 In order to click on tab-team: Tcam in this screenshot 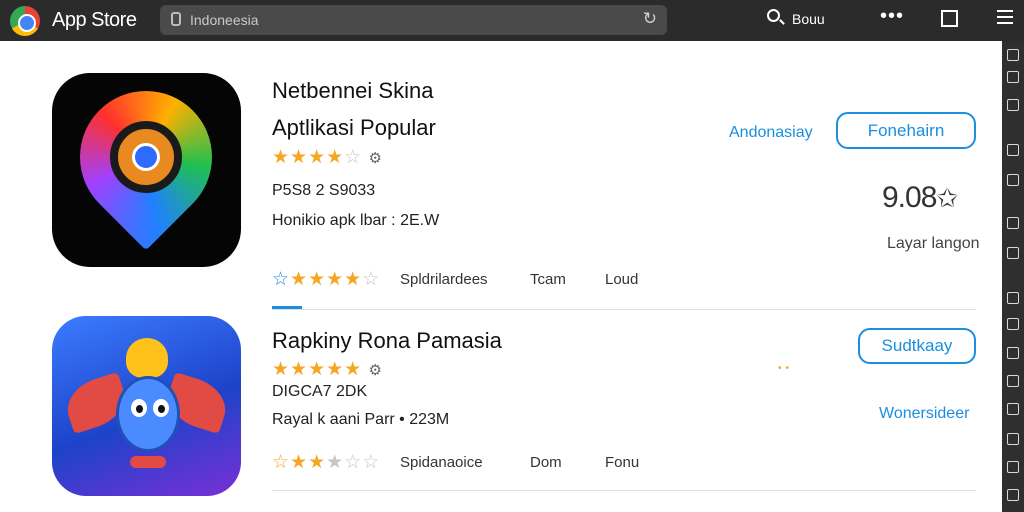, I will do `click(548, 279)`.